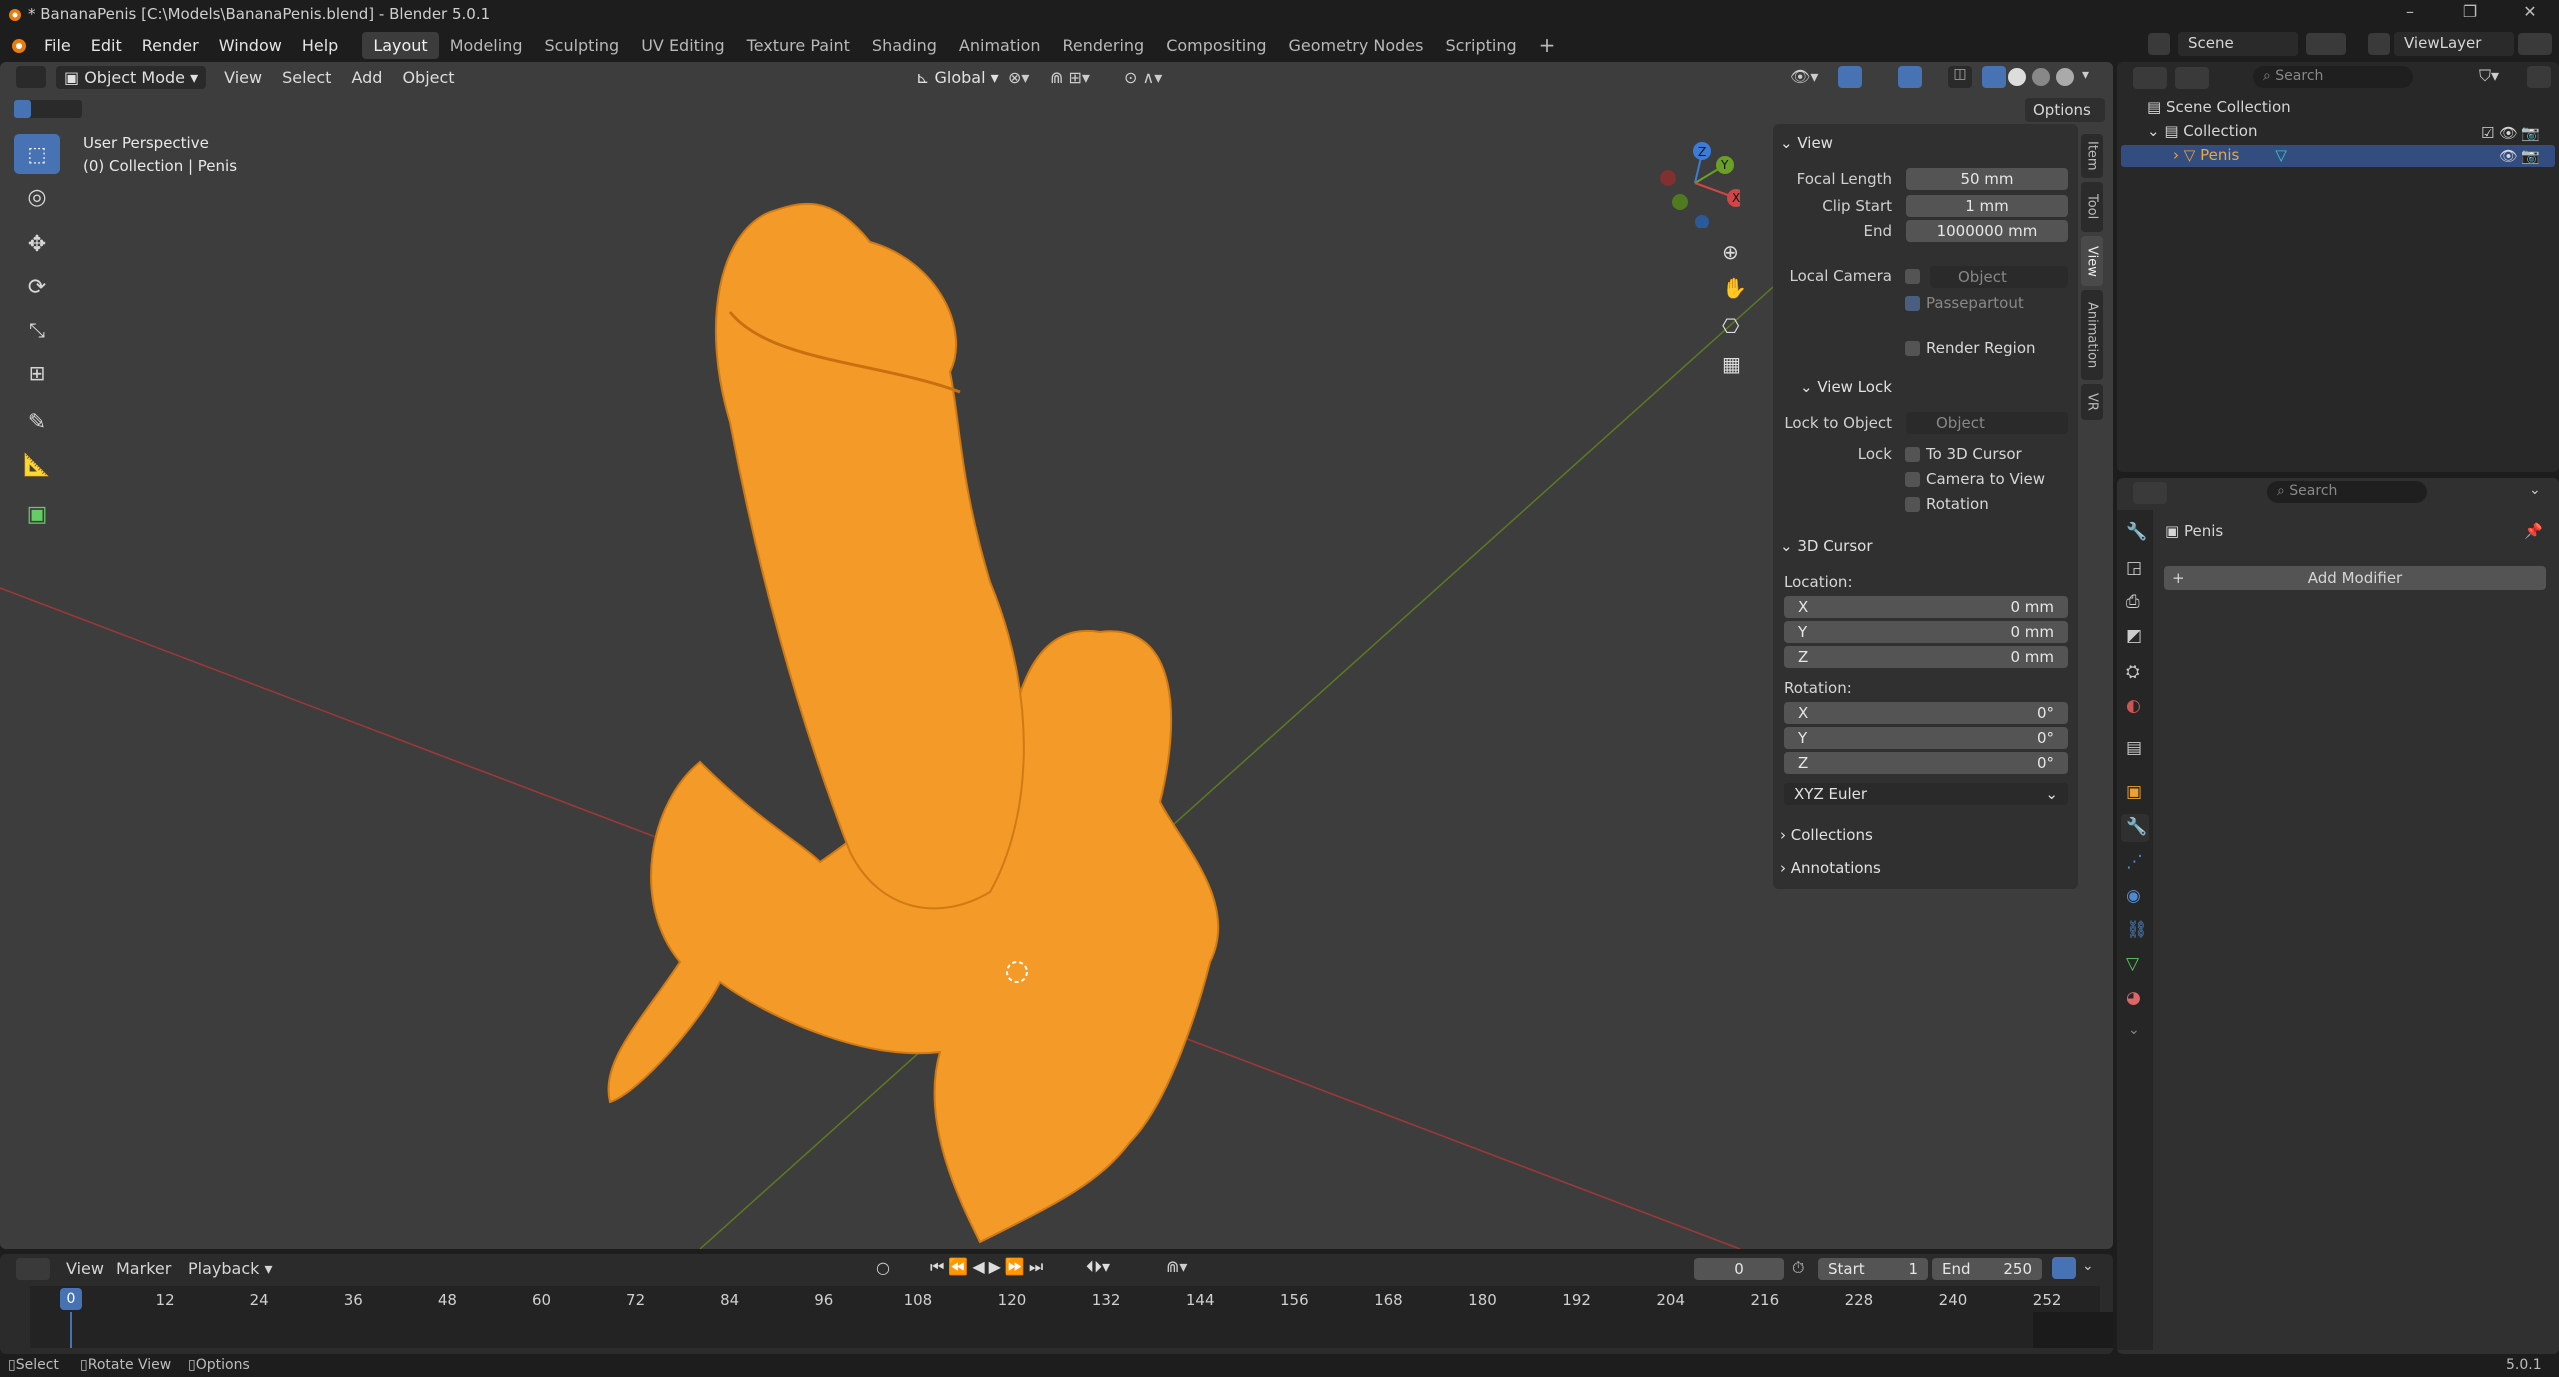 The height and width of the screenshot is (1377, 2559). What do you see at coordinates (2230, 155) in the screenshot?
I see `outliner-object-label-row: › ▽ Penis ▽` at bounding box center [2230, 155].